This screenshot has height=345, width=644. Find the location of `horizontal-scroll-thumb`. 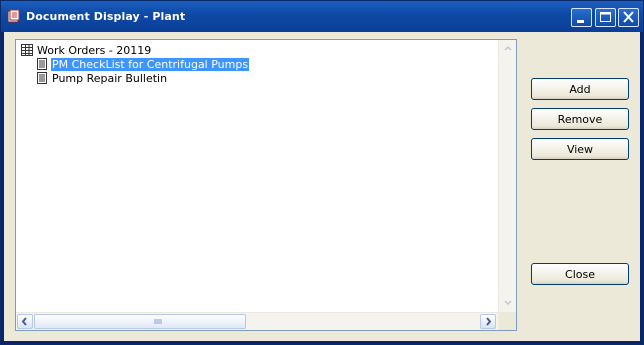

horizontal-scroll-thumb is located at coordinates (140, 321).